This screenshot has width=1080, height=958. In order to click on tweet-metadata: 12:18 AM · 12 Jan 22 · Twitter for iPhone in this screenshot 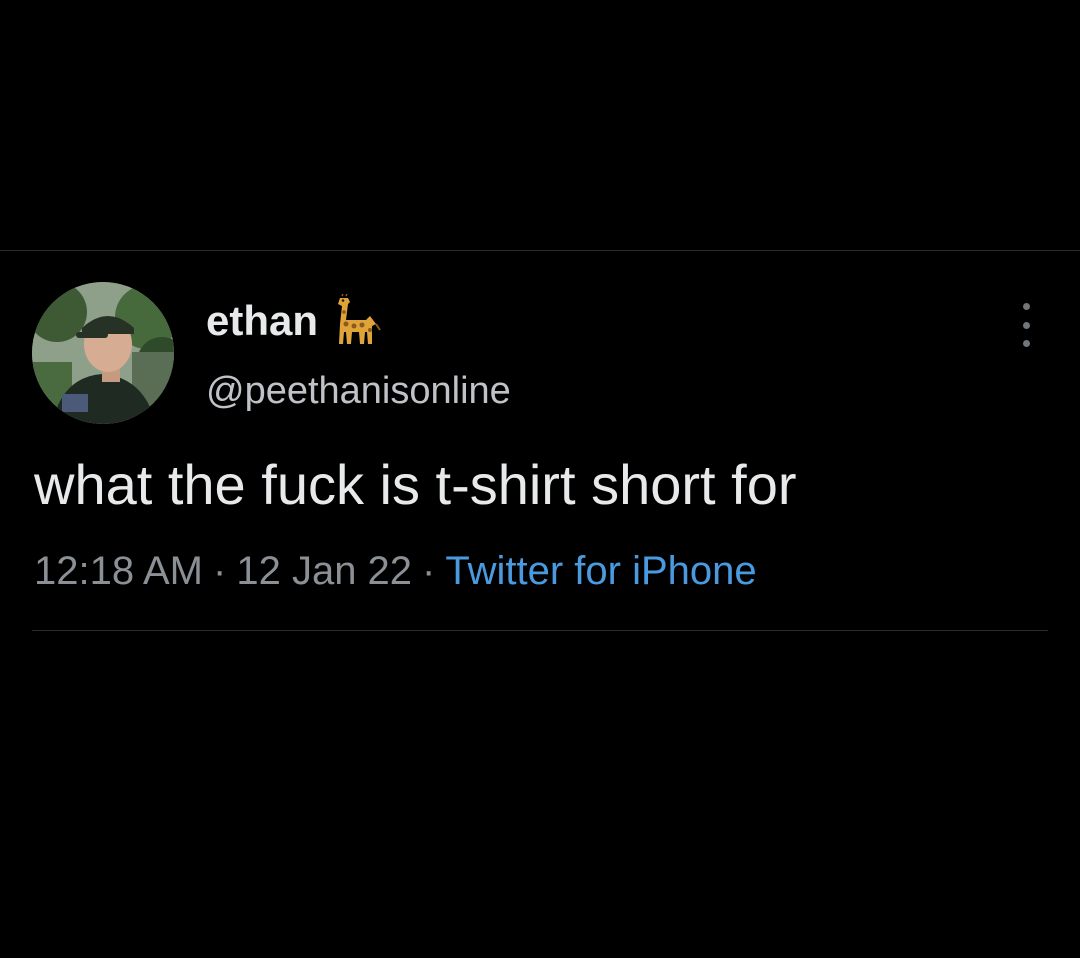, I will do `click(395, 571)`.